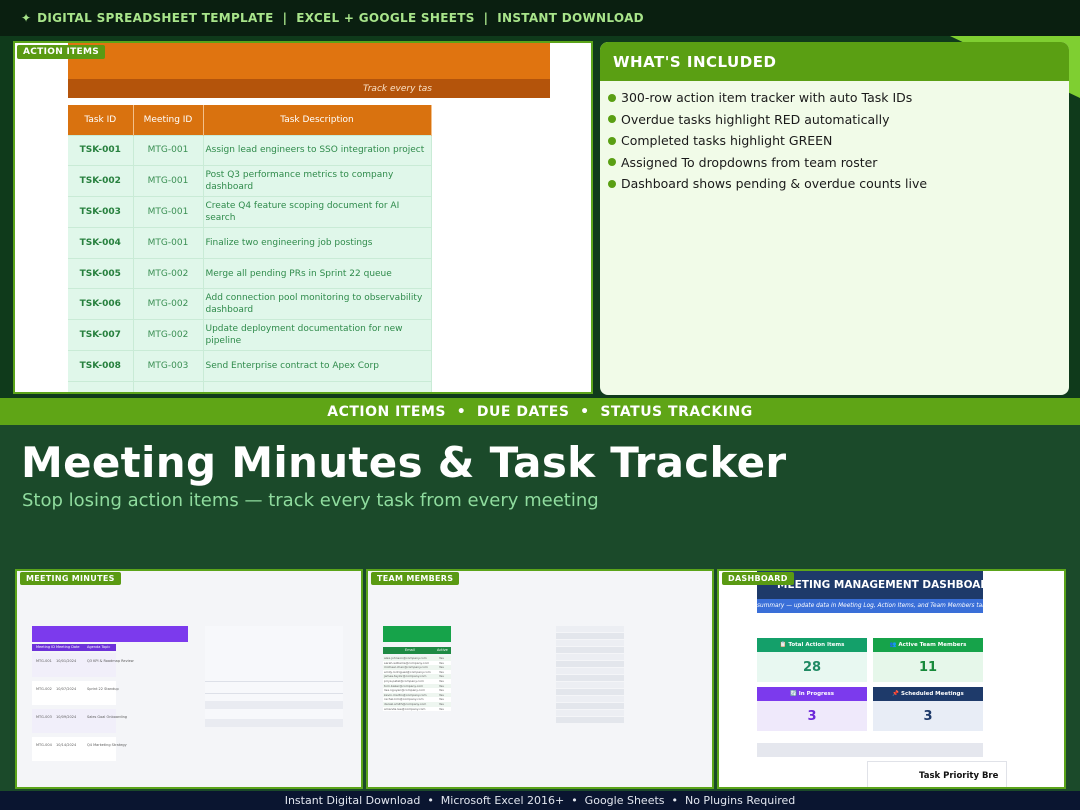  Describe the element at coordinates (405, 690) in the screenshot. I see `member-email-cell: lisa.nguyen@company.com` at that location.